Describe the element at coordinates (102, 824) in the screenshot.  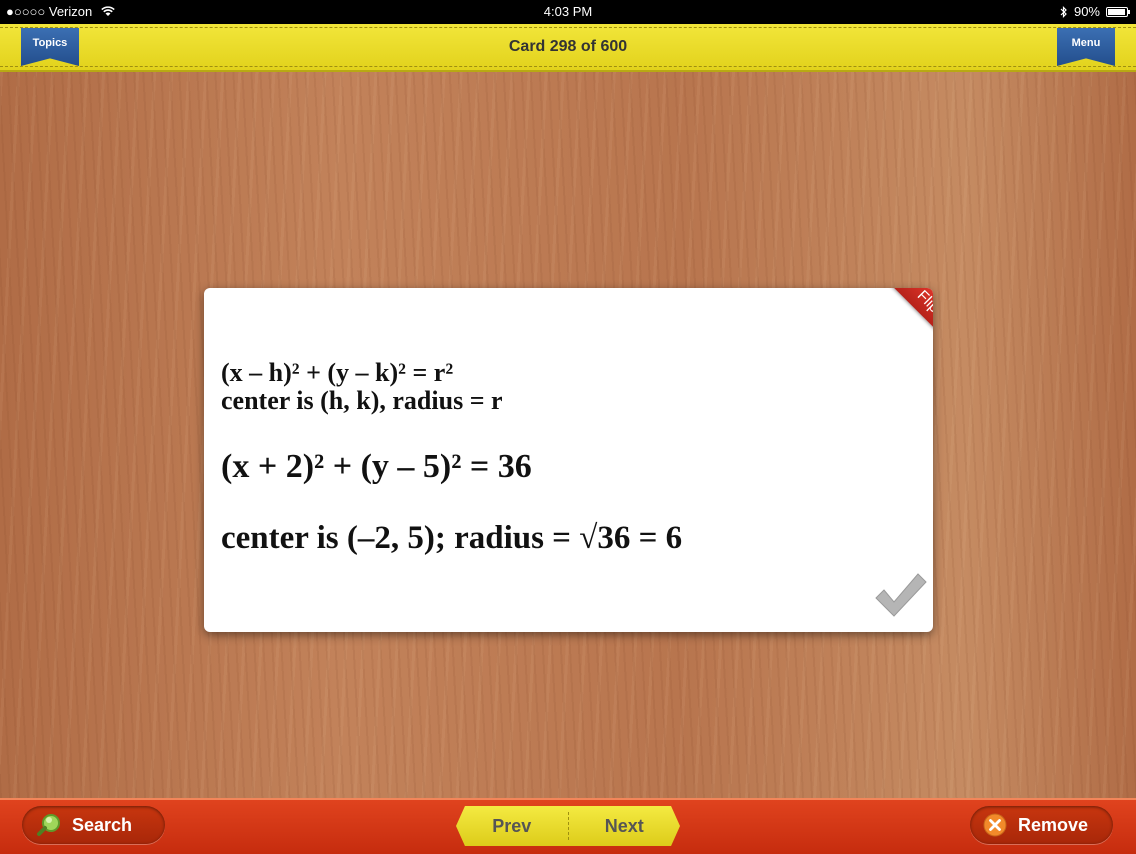
I see `search-label: Search` at that location.